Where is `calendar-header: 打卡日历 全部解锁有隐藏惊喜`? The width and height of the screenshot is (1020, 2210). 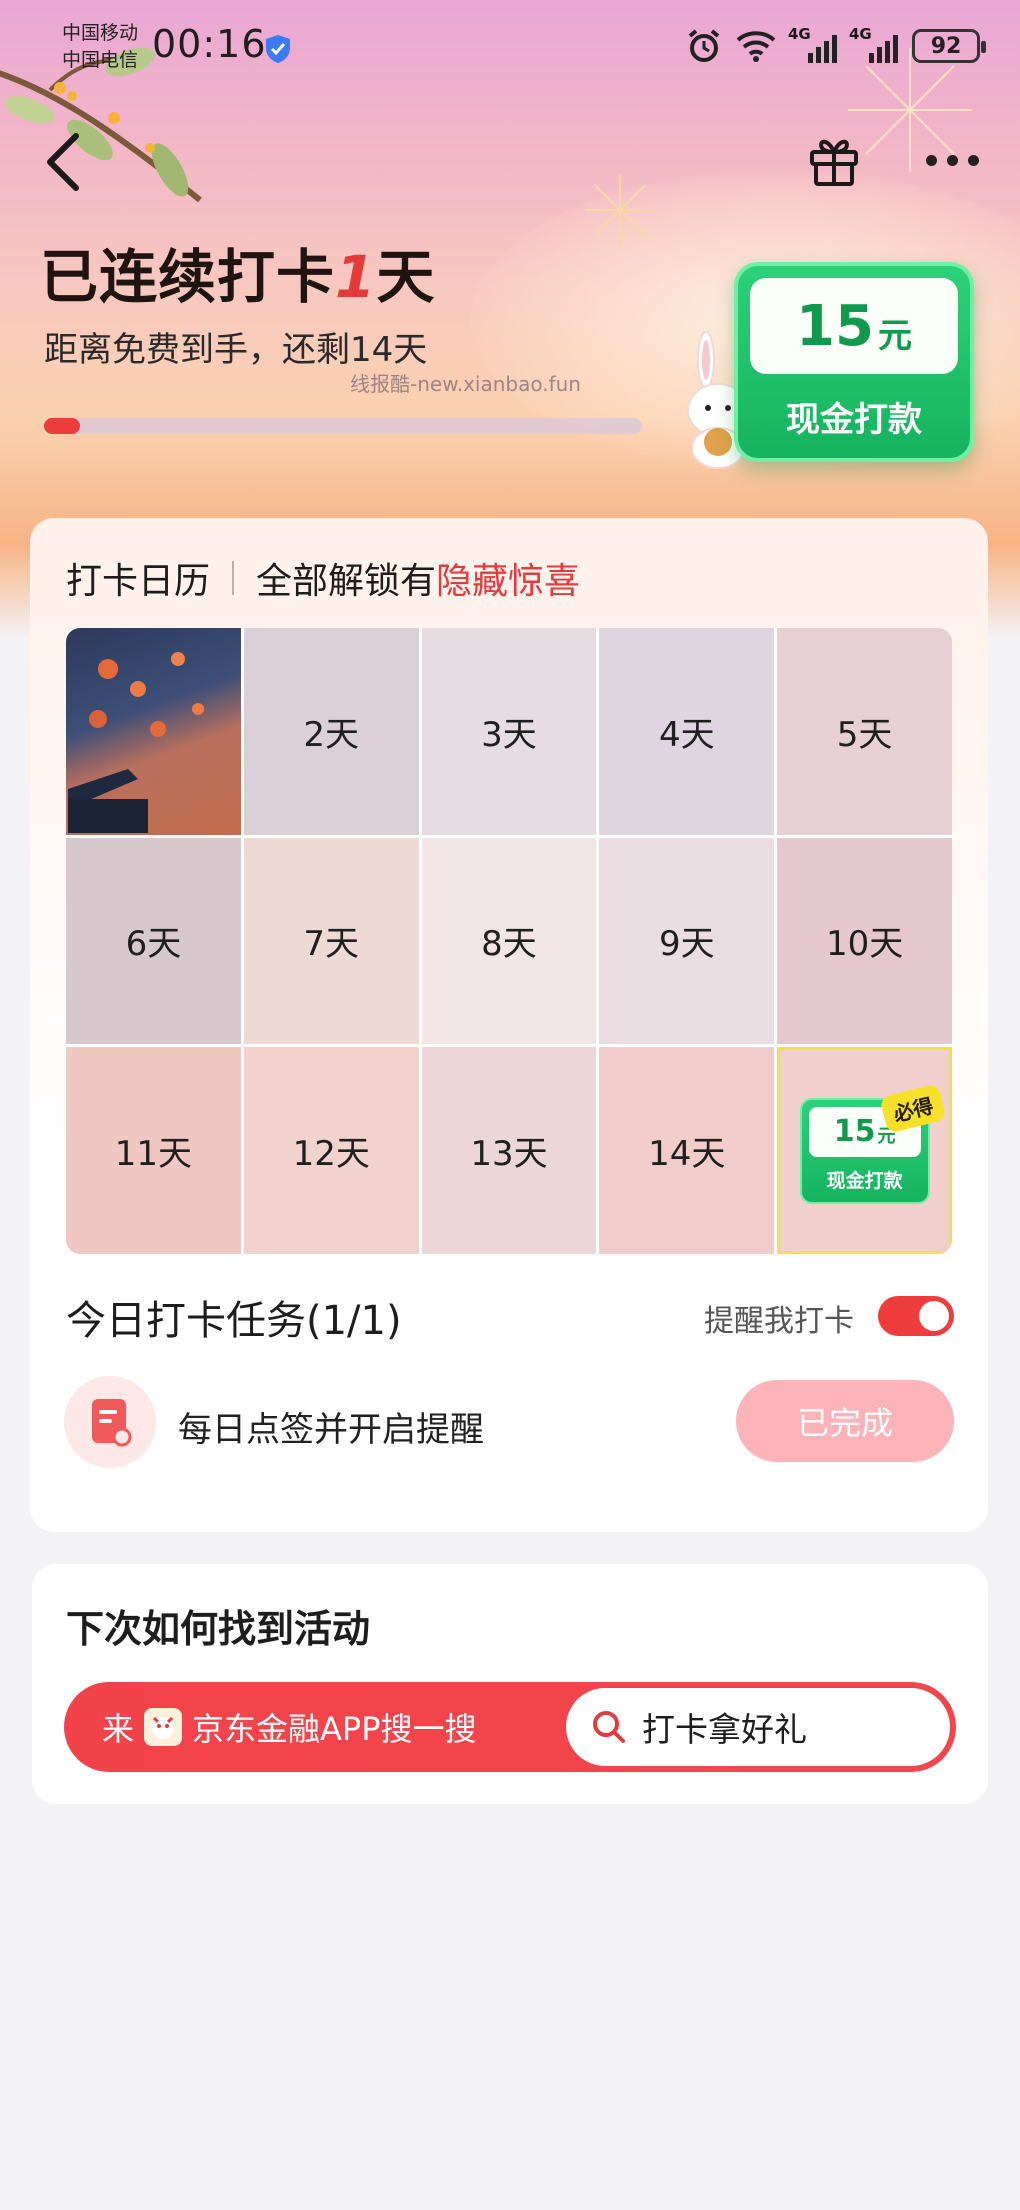
calendar-header: 打卡日历 全部解锁有隐藏惊喜 is located at coordinates (323, 578).